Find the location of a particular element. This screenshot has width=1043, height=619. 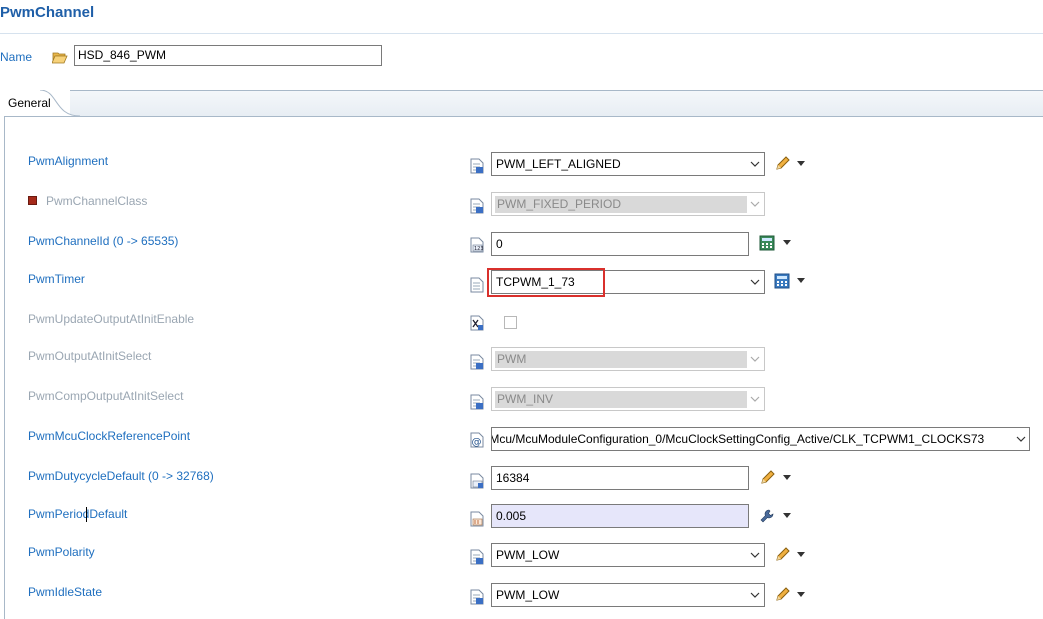

label-pwm-alignment: PwmAlignment is located at coordinates (68, 161).